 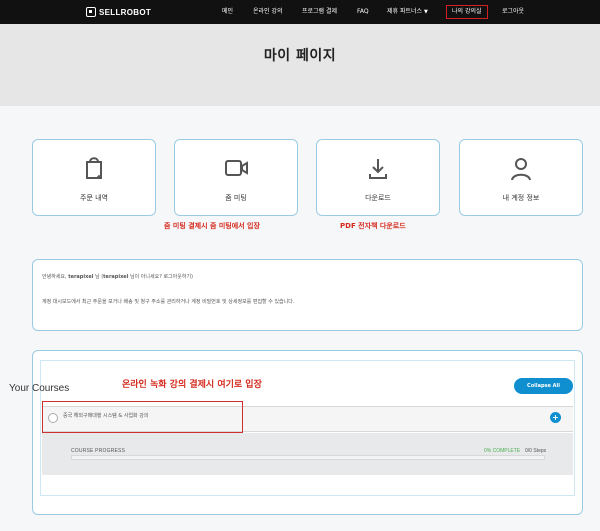 What do you see at coordinates (142, 417) in the screenshot?
I see `course-highlight-box` at bounding box center [142, 417].